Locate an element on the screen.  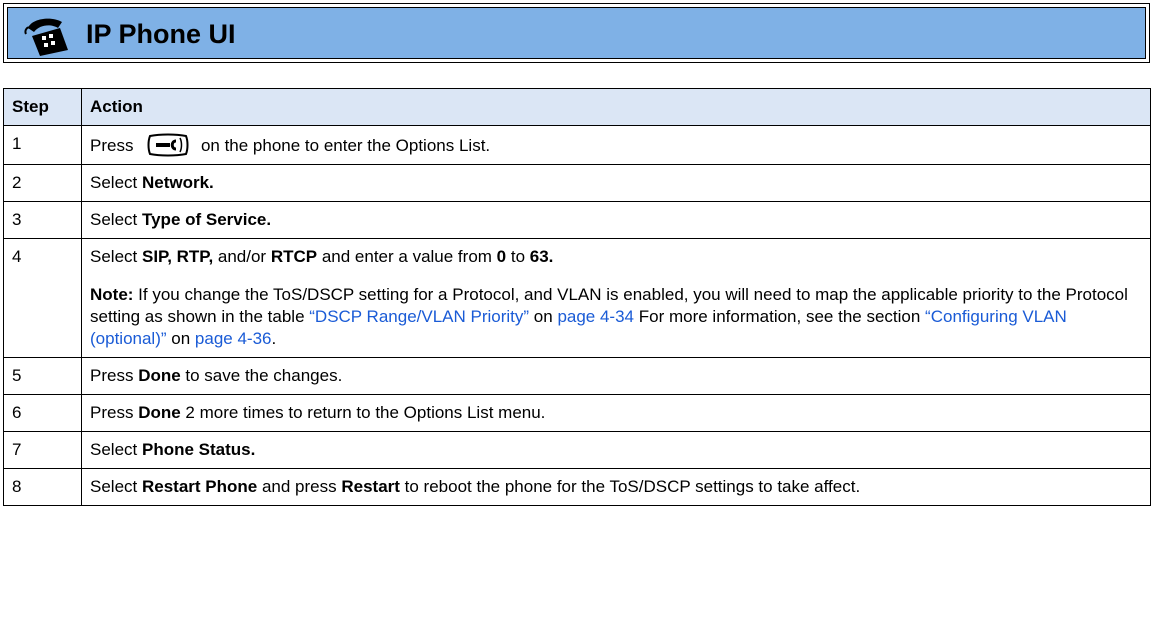
table-row: 7 Select Phone Status. is located at coordinates (577, 450).